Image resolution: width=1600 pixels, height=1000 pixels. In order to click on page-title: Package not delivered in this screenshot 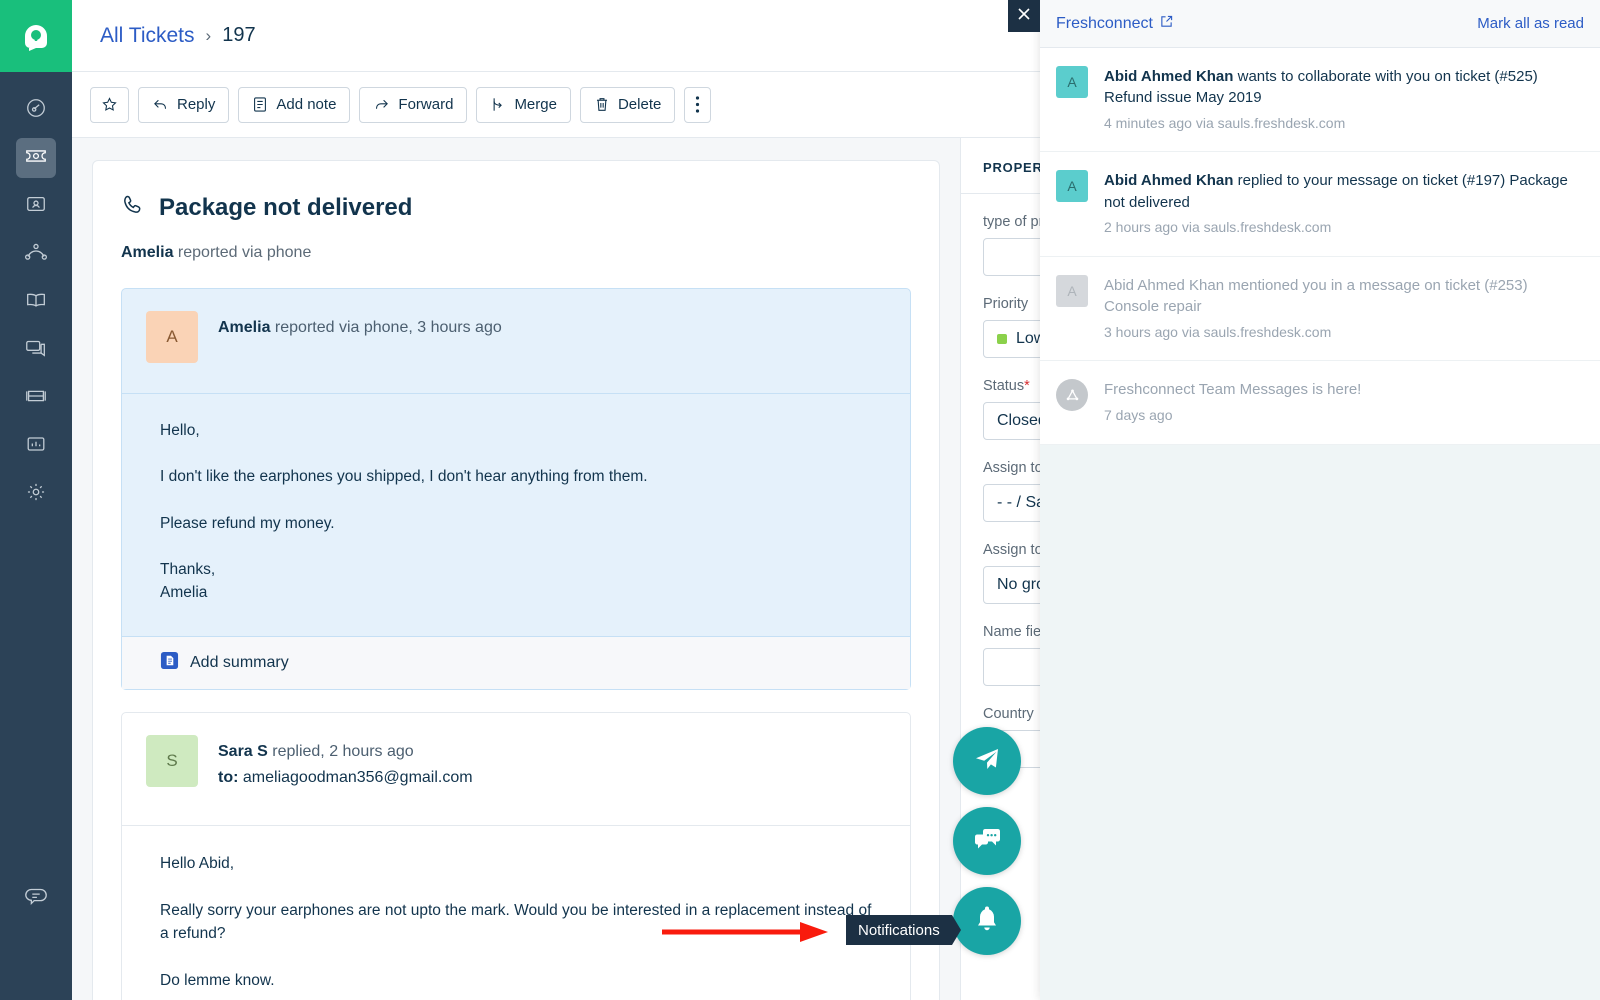, I will do `click(286, 207)`.